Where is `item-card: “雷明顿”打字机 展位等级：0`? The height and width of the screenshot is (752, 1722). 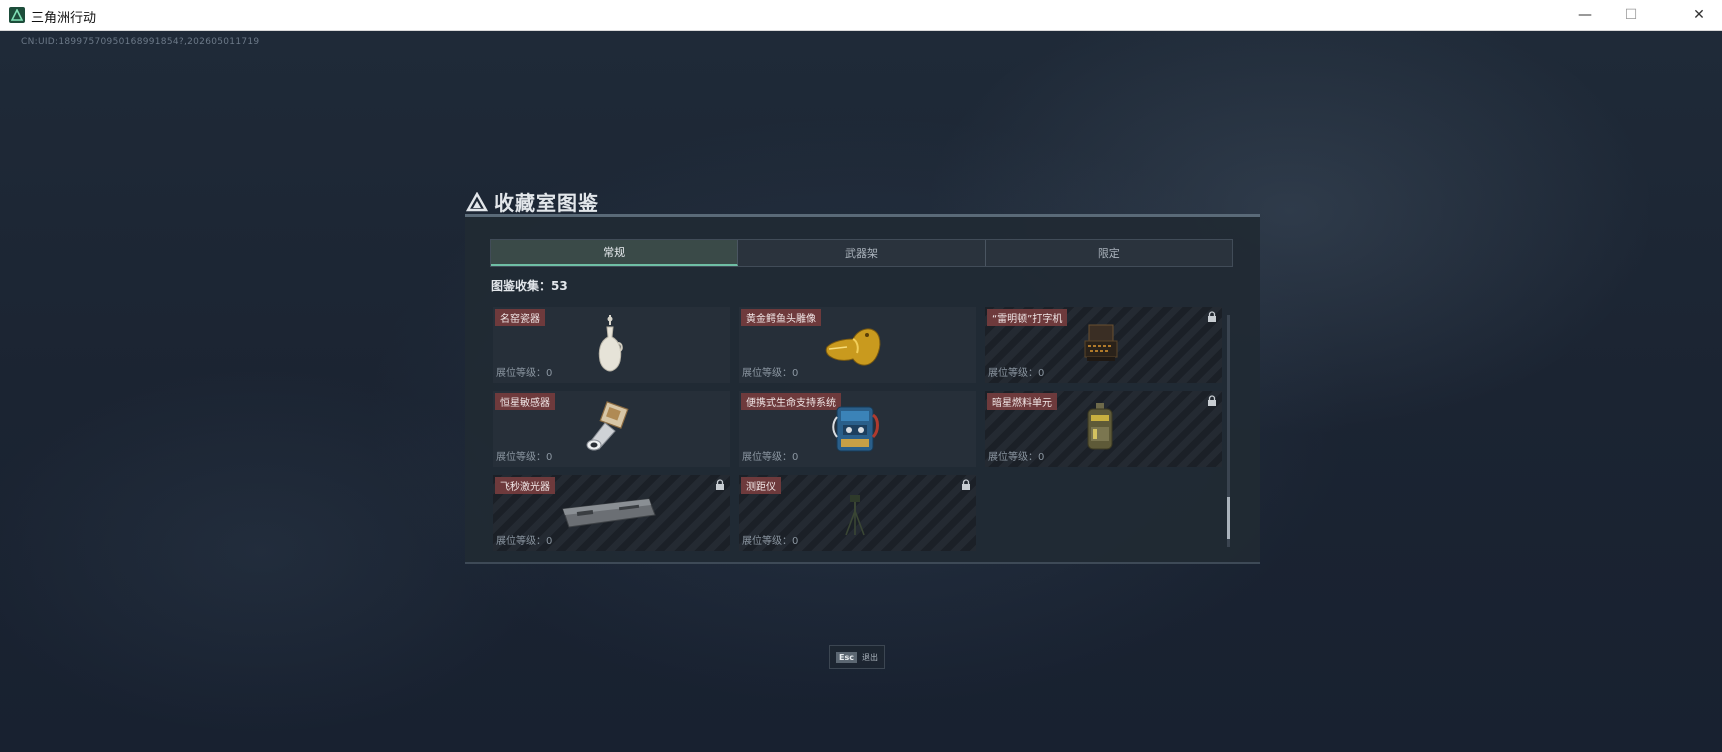 item-card: “雷明顿”打字机 展位等级：0 is located at coordinates (1103, 345).